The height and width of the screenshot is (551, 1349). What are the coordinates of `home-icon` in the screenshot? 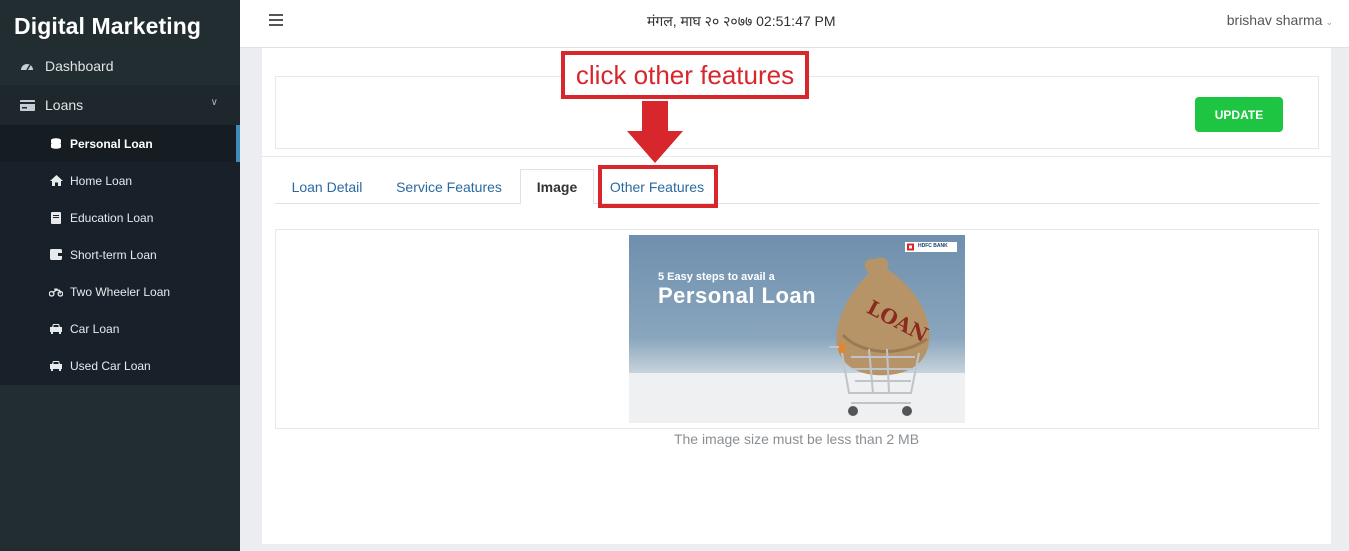 It's located at (56, 180).